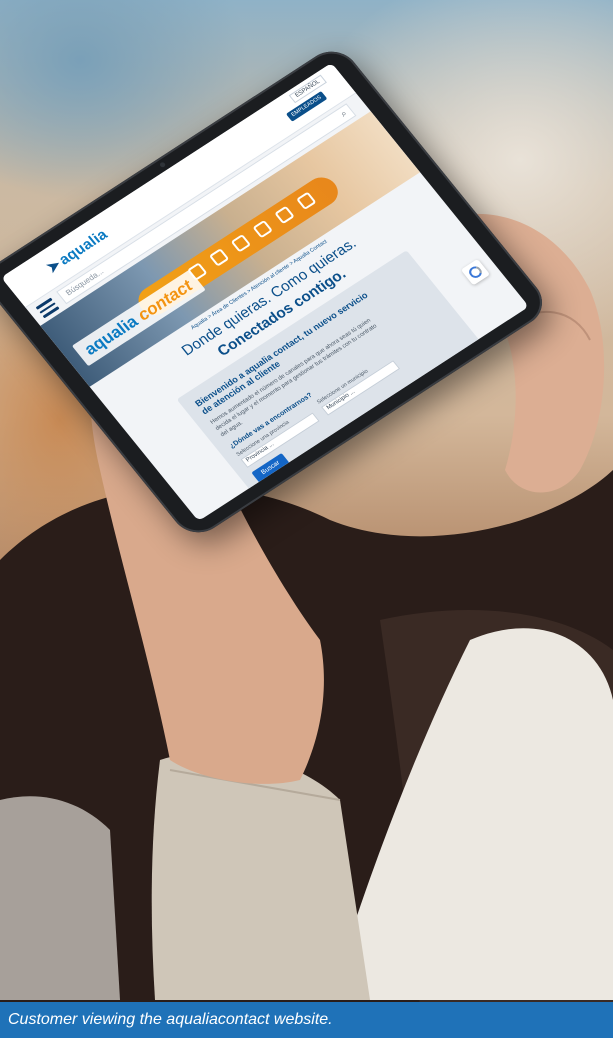 This screenshot has height=1038, width=613. Describe the element at coordinates (162, 165) in the screenshot. I see `camera-dot` at that location.